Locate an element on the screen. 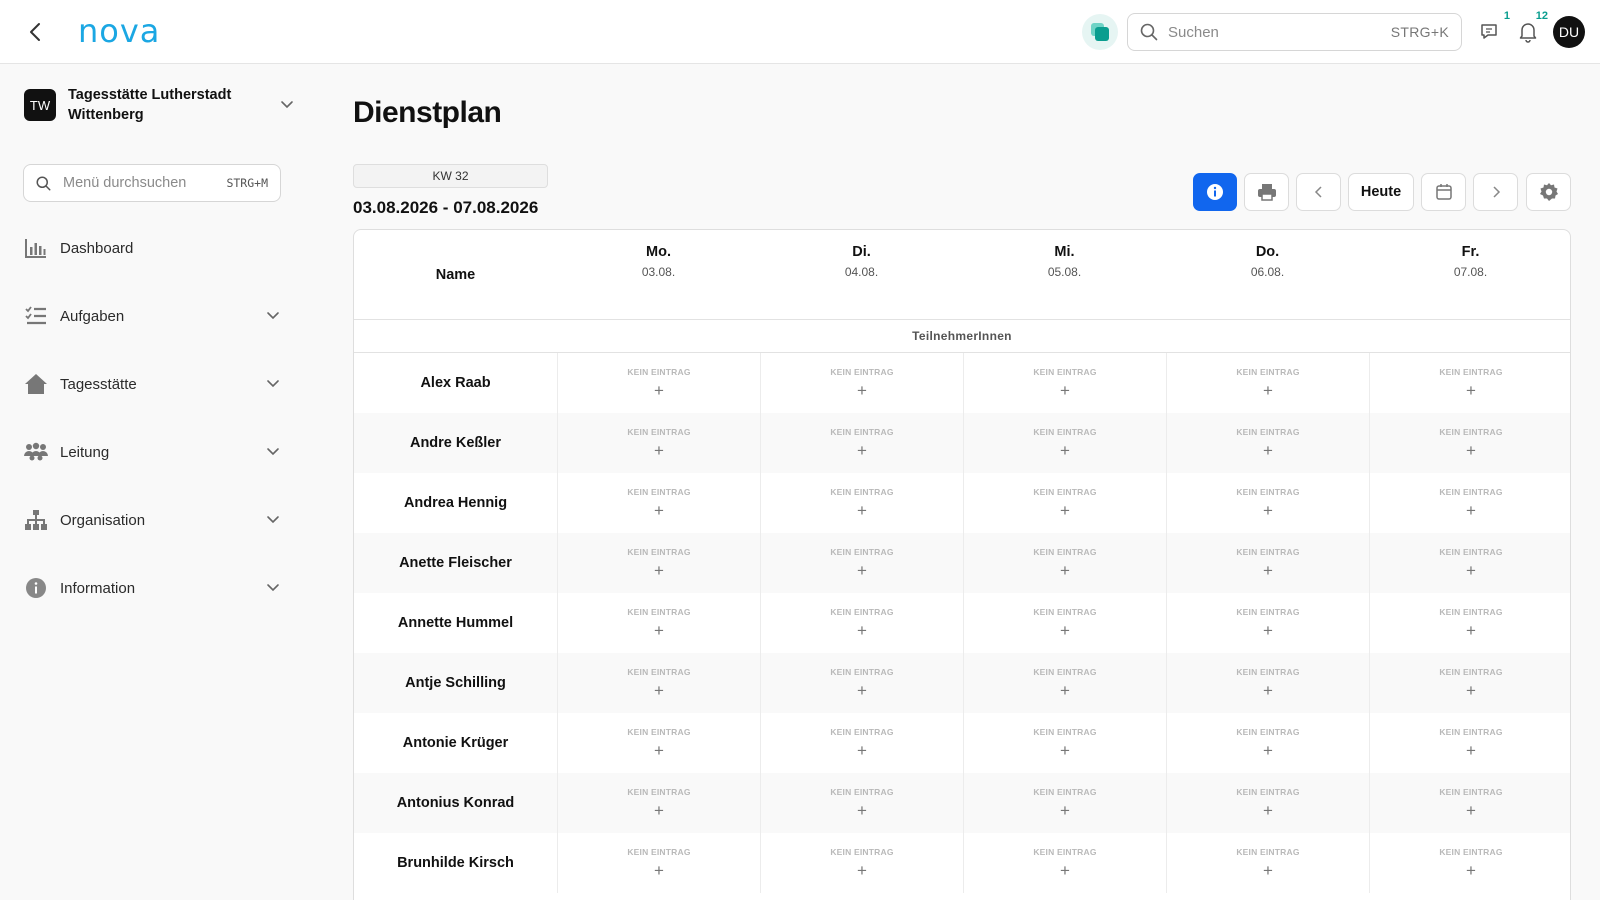  sidebar-item-leitung: Leitung is located at coordinates (152, 452).